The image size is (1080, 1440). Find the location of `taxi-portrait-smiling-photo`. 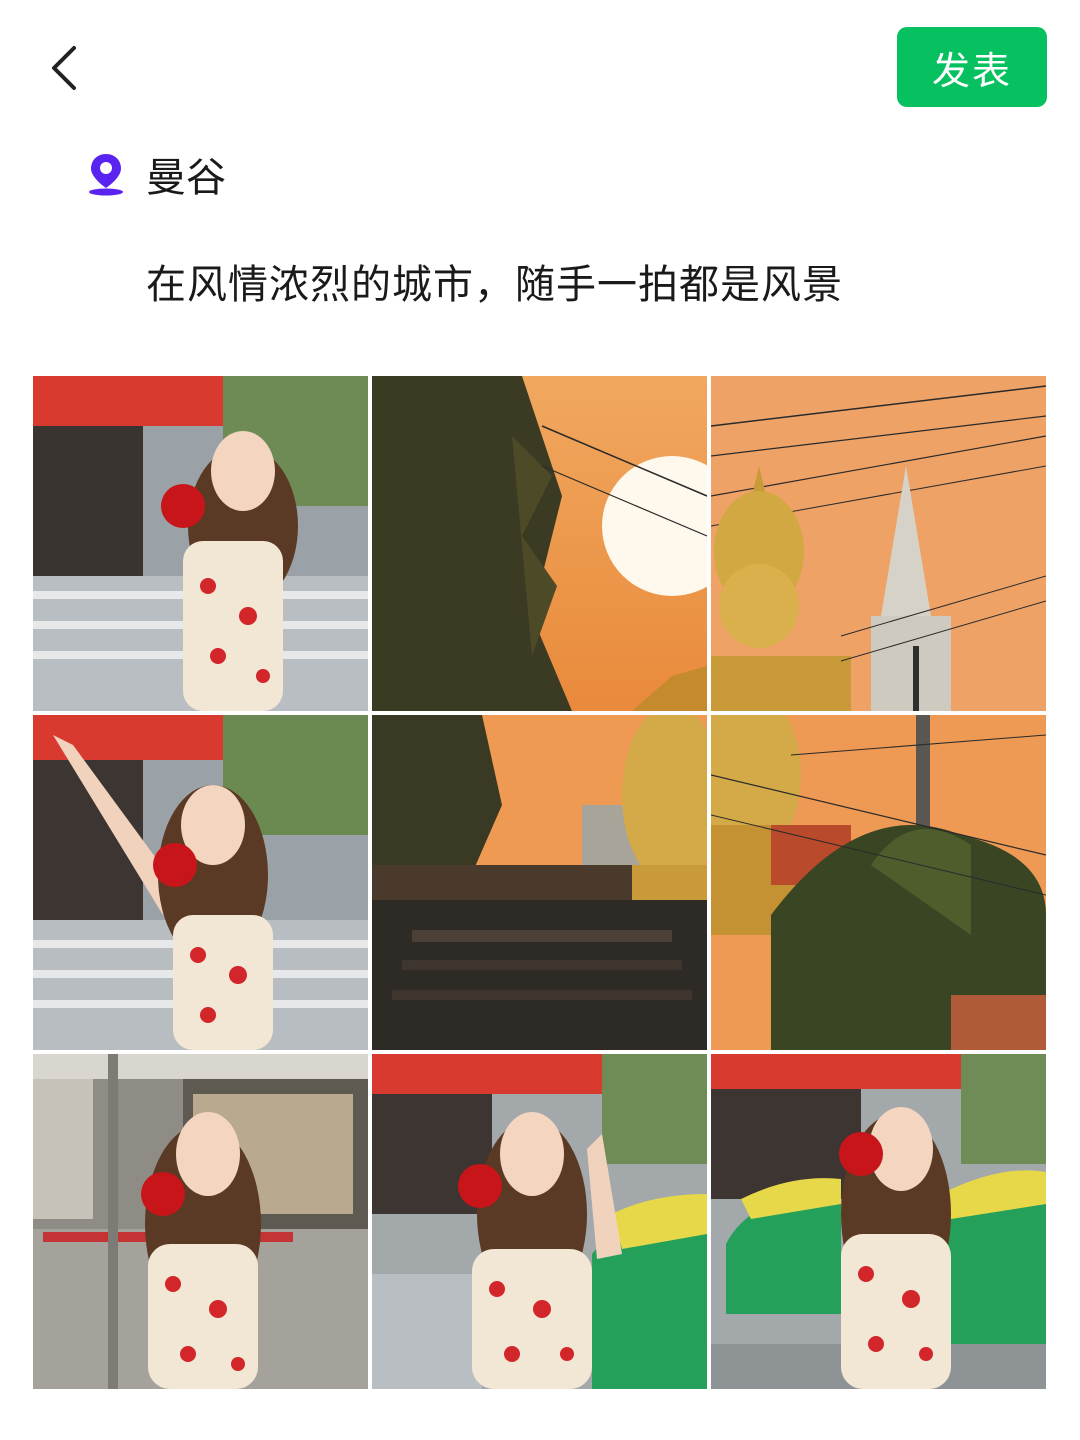

taxi-portrait-smiling-photo is located at coordinates (878, 1221).